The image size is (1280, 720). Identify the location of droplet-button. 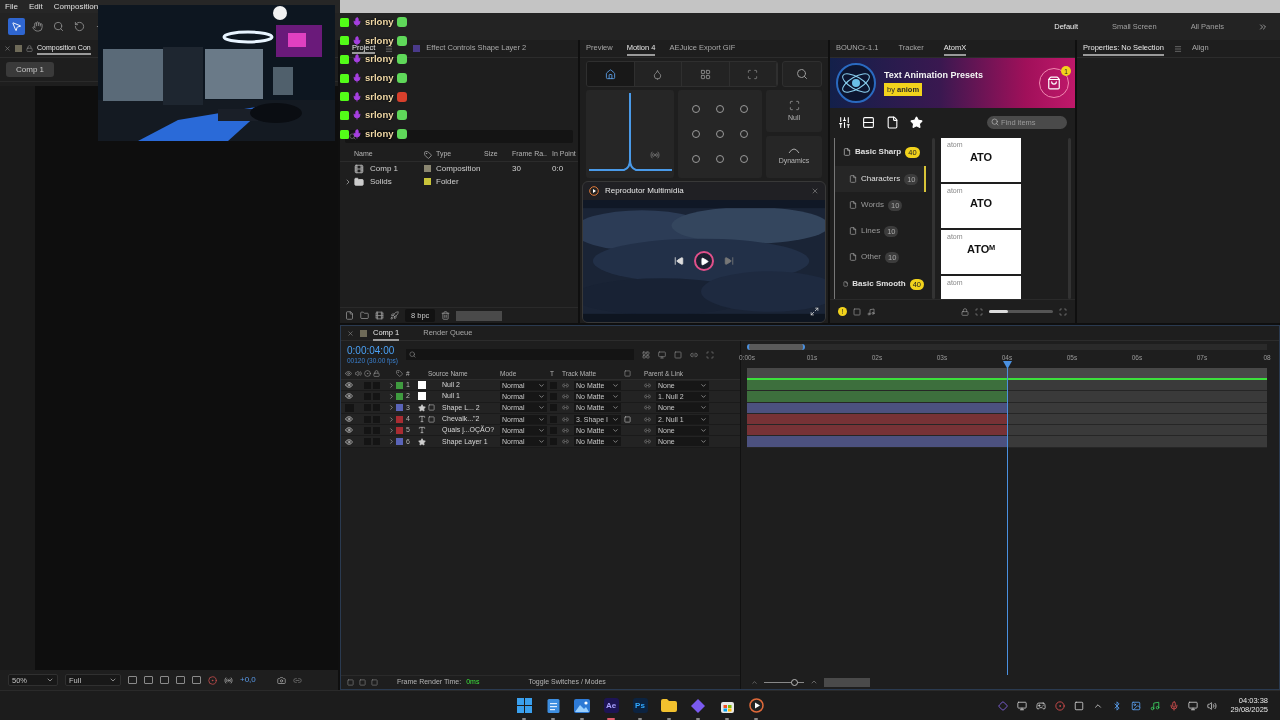
(658, 74).